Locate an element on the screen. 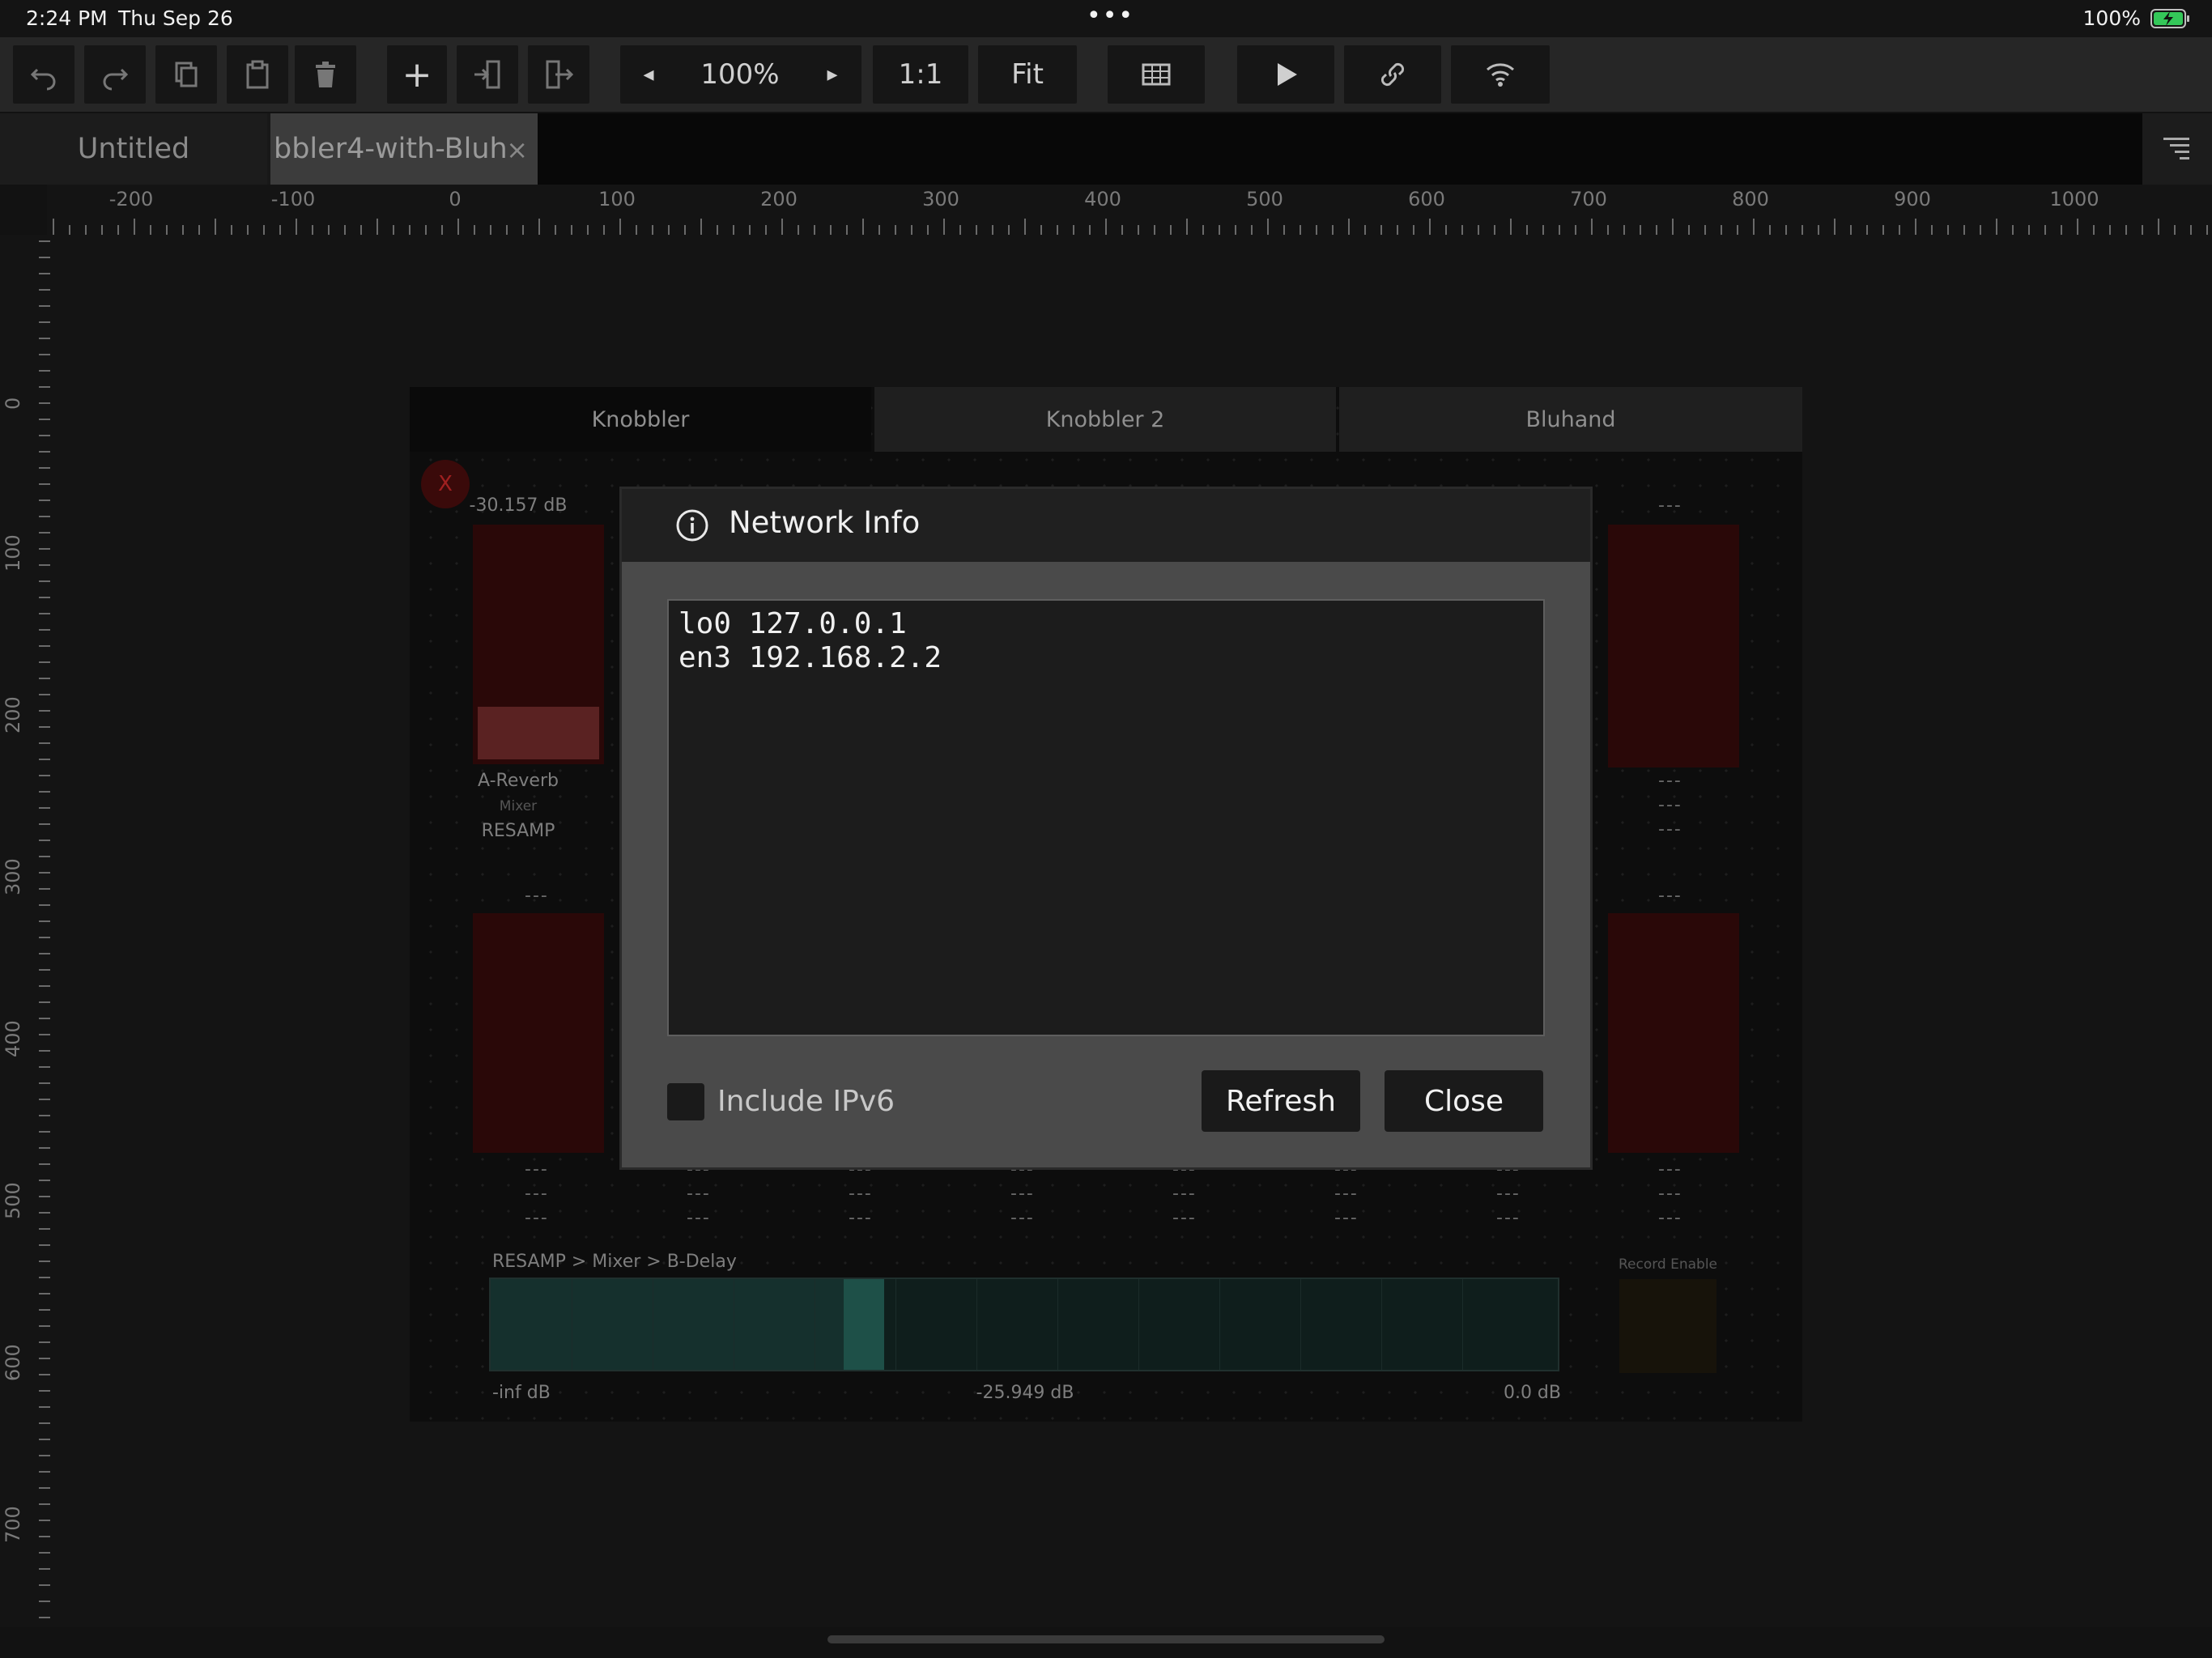 The height and width of the screenshot is (1658, 2212). right-lower-fader is located at coordinates (1674, 1033).